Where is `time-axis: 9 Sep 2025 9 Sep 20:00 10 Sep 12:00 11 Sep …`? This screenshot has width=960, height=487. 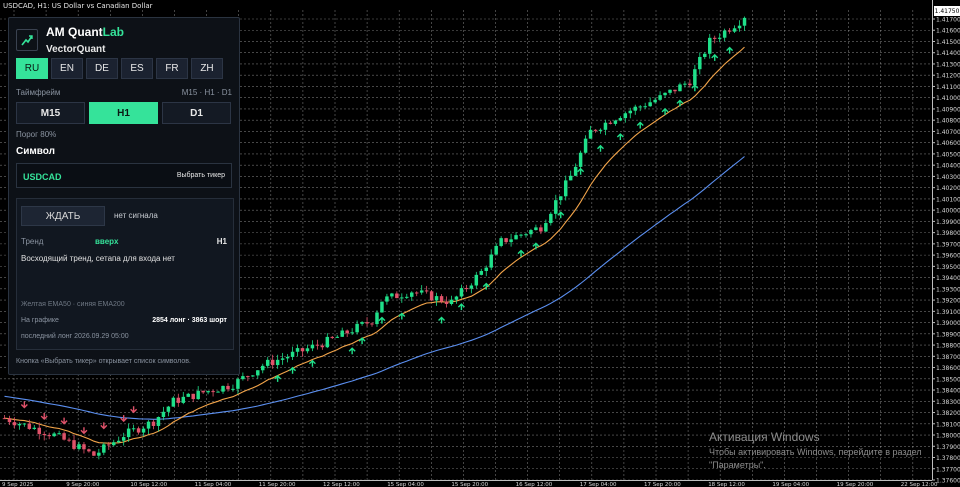 time-axis: 9 Sep 2025 9 Sep 20:00 10 Sep 12:00 11 Sep … is located at coordinates (469, 483).